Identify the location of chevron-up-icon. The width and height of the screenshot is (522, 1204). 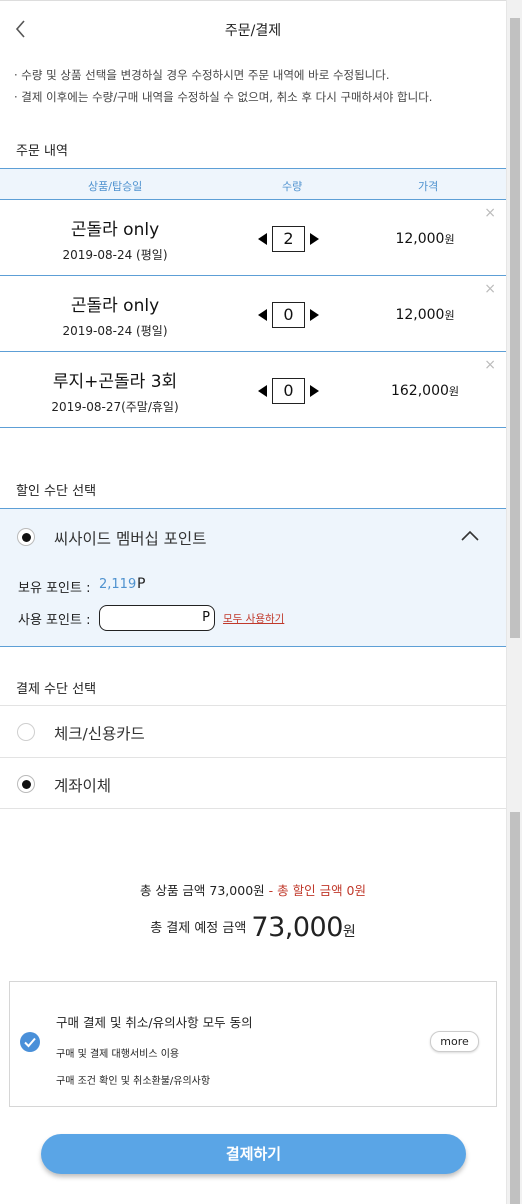
(470, 535).